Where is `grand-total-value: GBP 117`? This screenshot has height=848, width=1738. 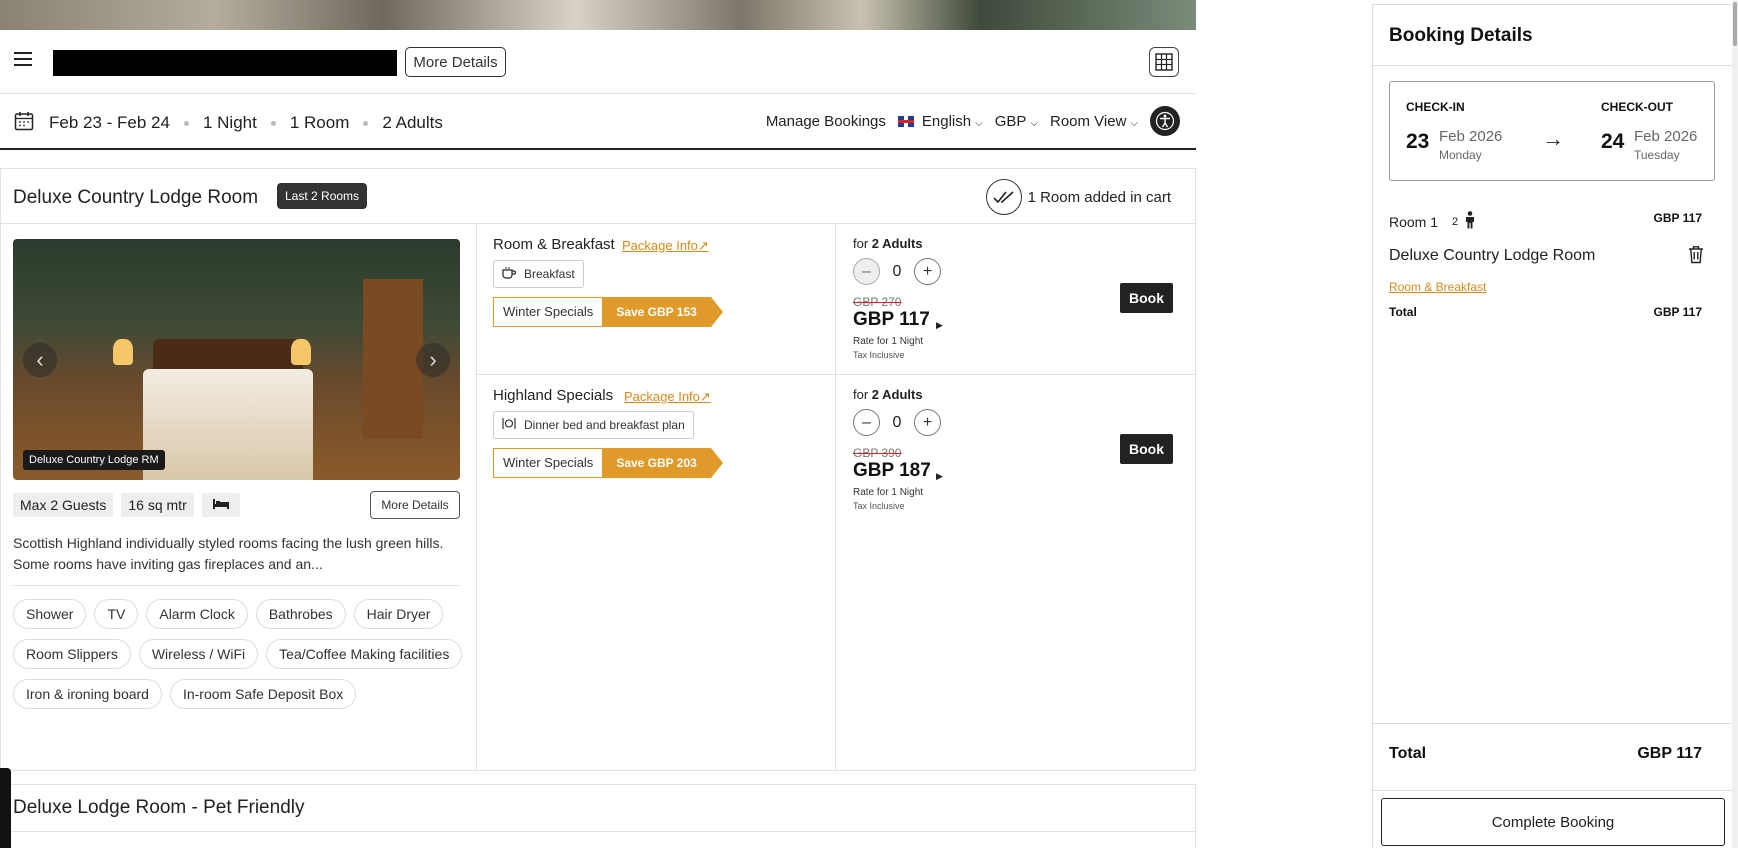
grand-total-value: GBP 117 is located at coordinates (1669, 753).